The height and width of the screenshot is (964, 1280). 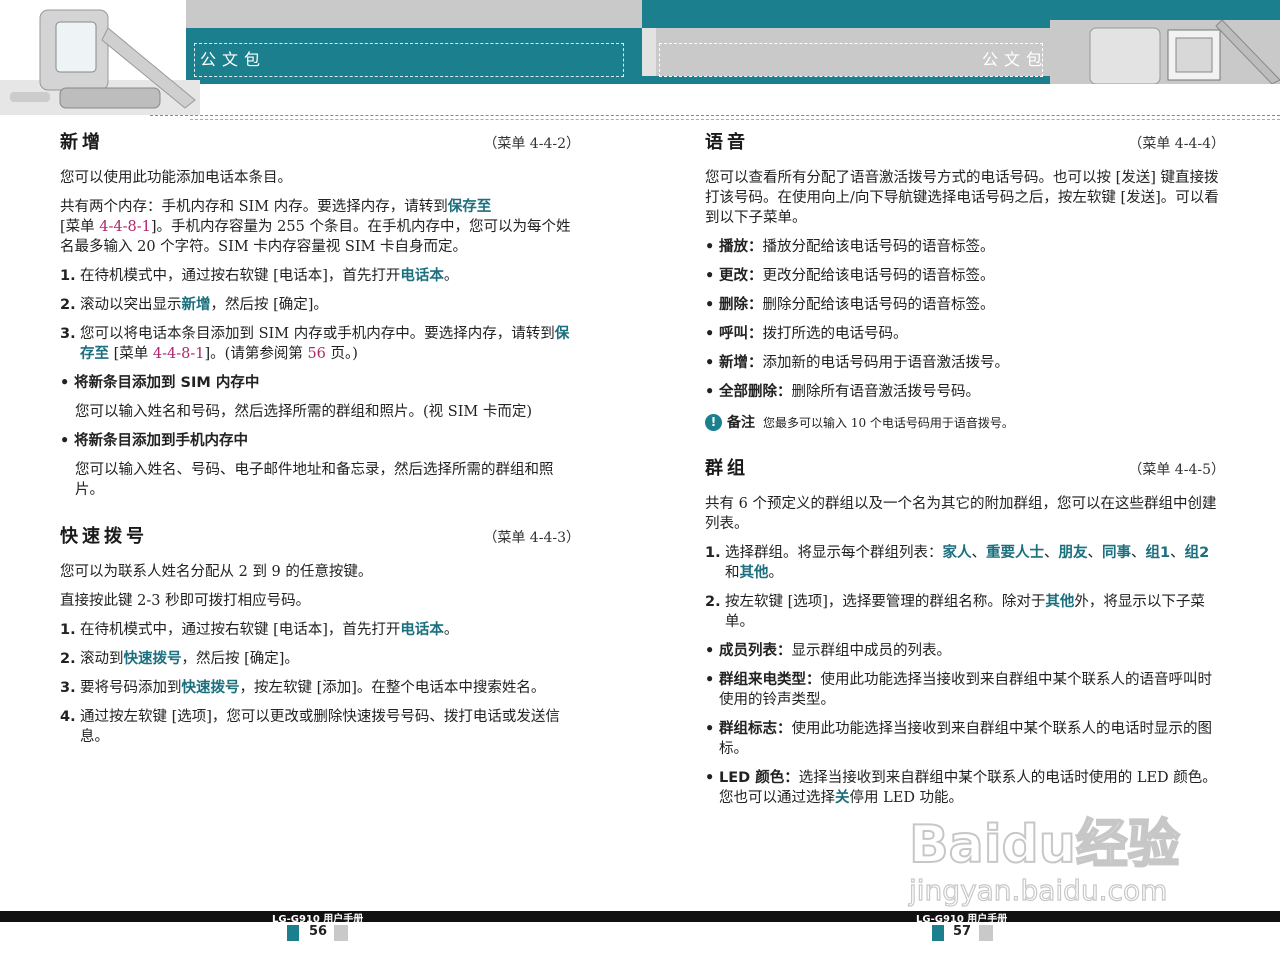 What do you see at coordinates (828, 650) in the screenshot?
I see `bullet-item: • 成员列表：显示群组中成员的列表。` at bounding box center [828, 650].